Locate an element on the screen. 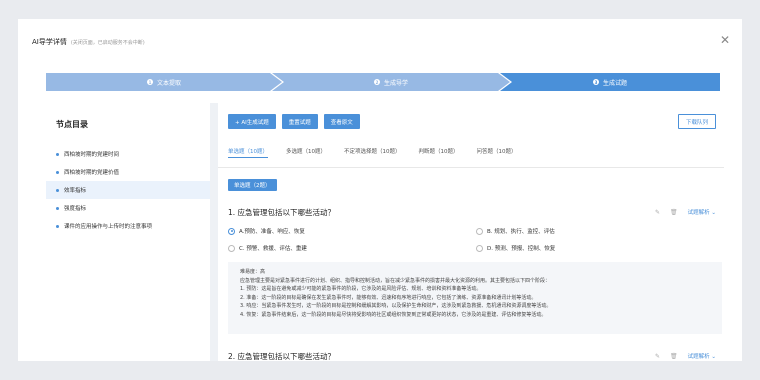  option-d: D. 预测、预报、控制、恢复 is located at coordinates (515, 248).